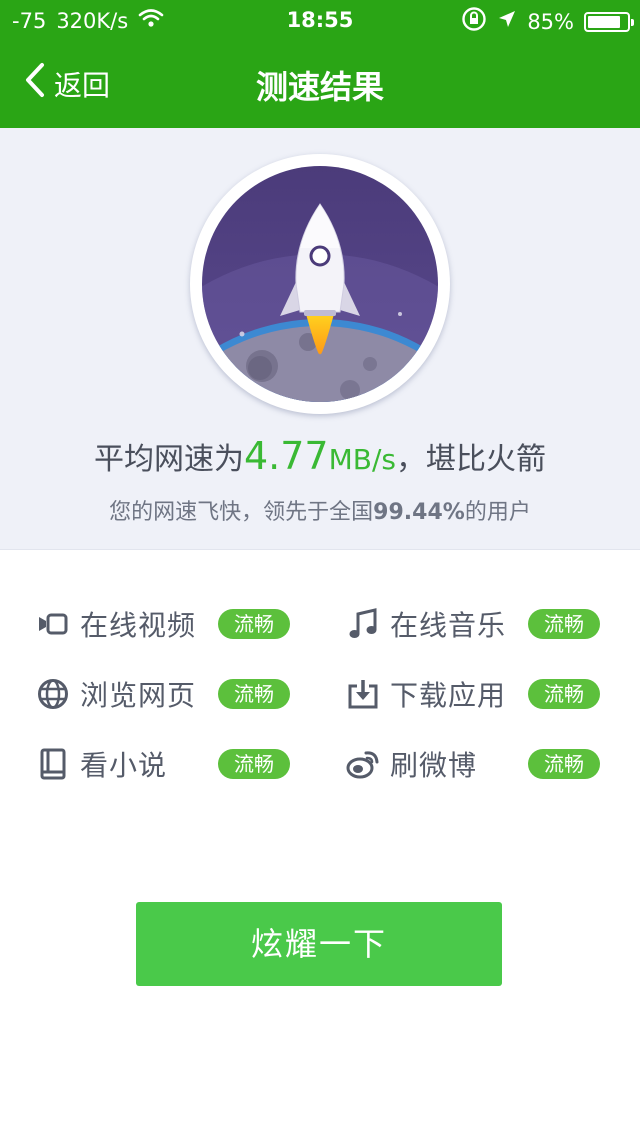 The height and width of the screenshot is (1136, 640). I want to click on activity-online-video: 在线视频, so click(116, 624).